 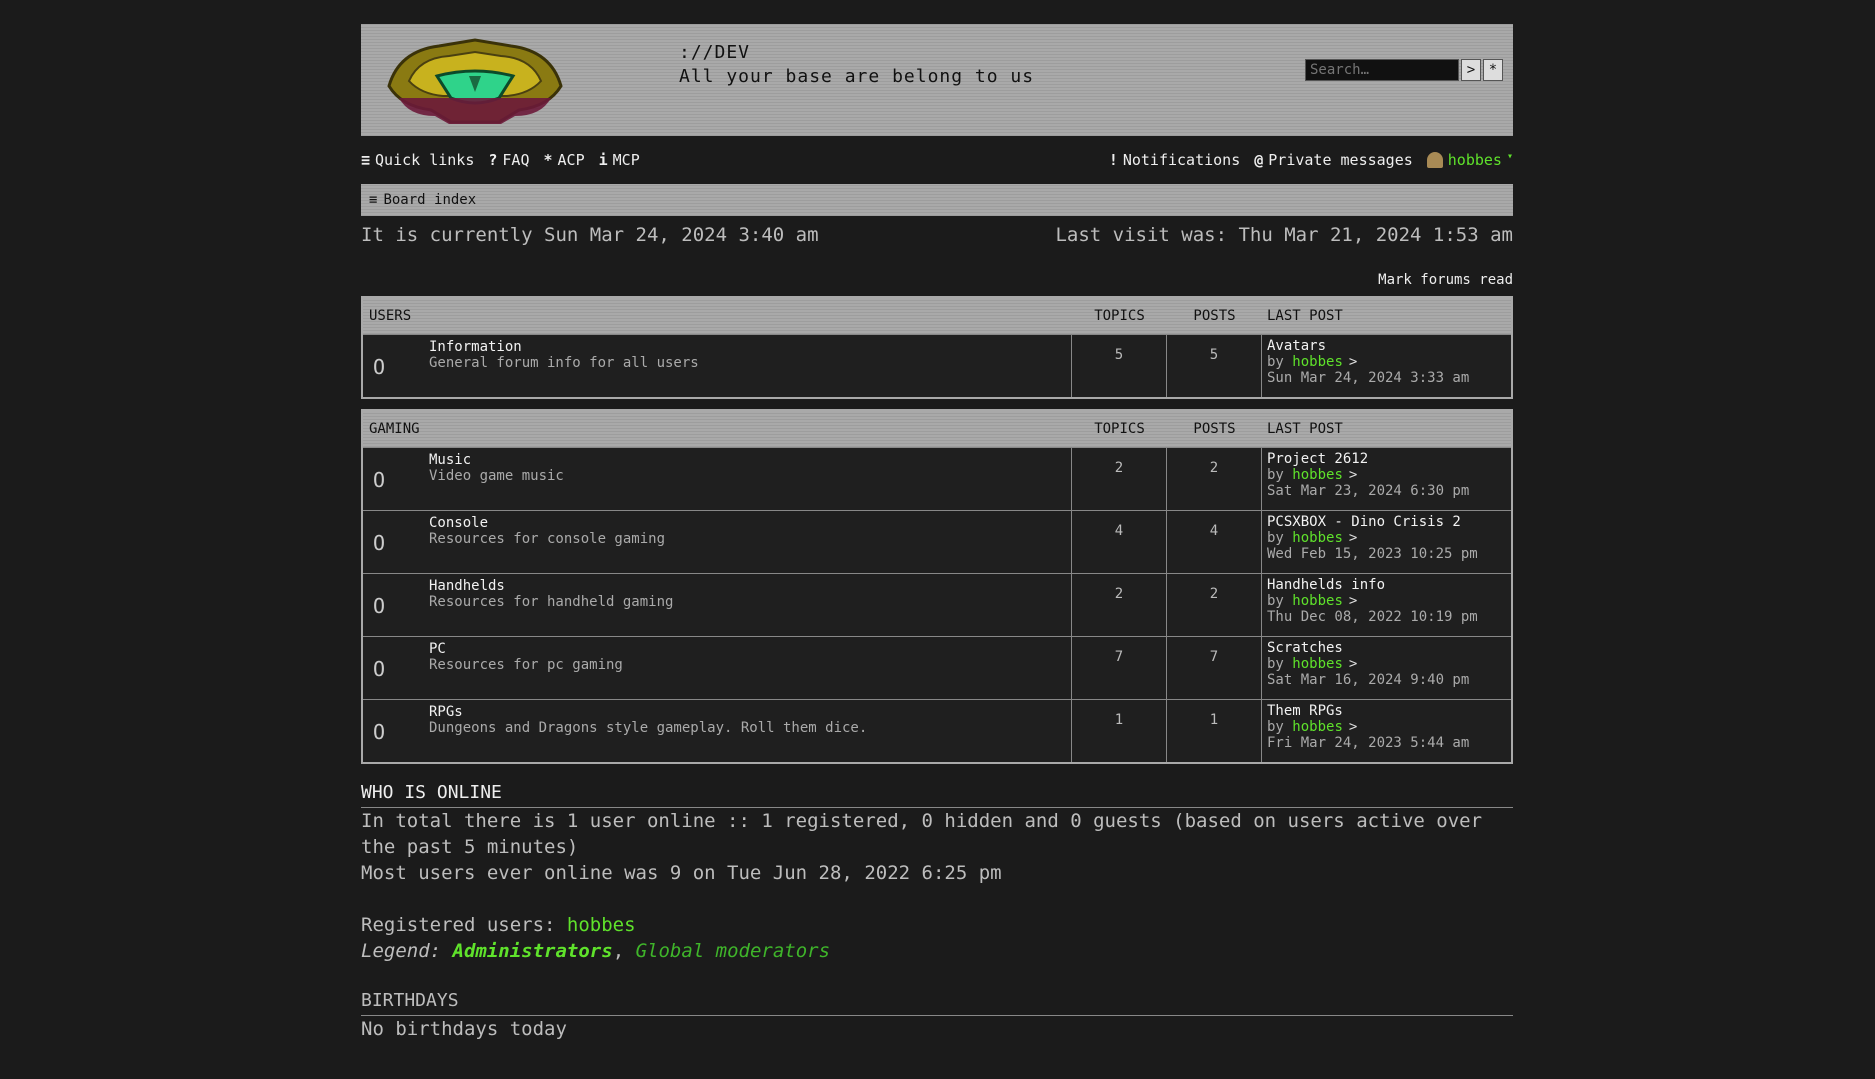 I want to click on avatar, so click(x=1434, y=160).